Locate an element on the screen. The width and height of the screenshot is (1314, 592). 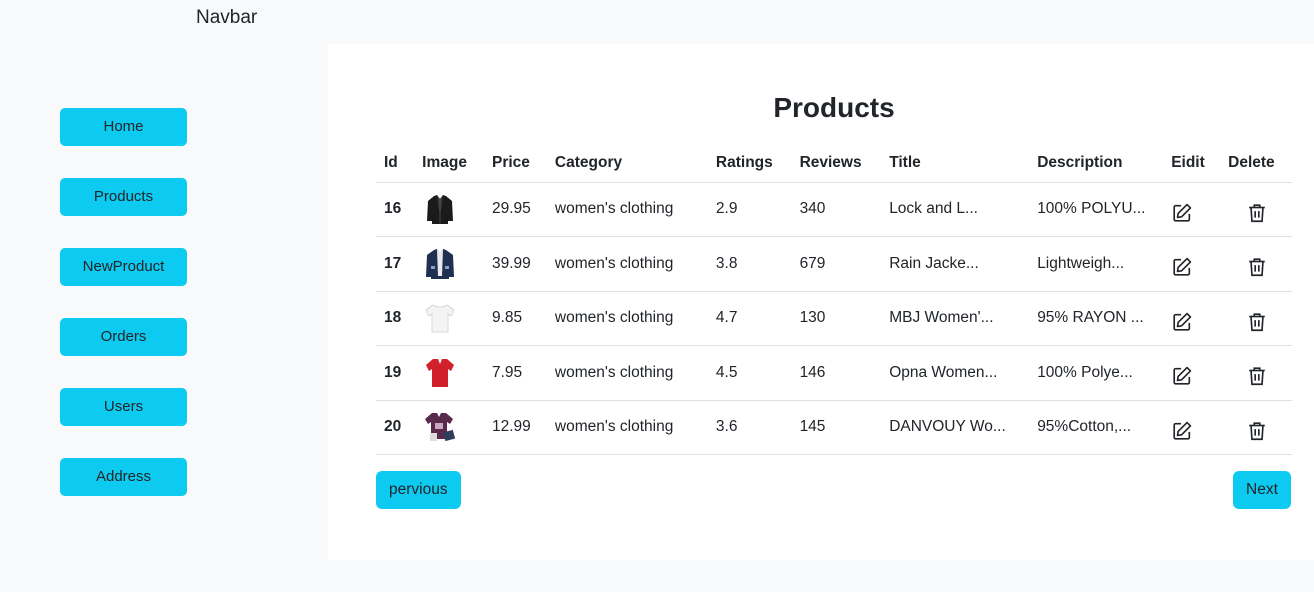
navbar-brand: Navbar is located at coordinates (226, 18).